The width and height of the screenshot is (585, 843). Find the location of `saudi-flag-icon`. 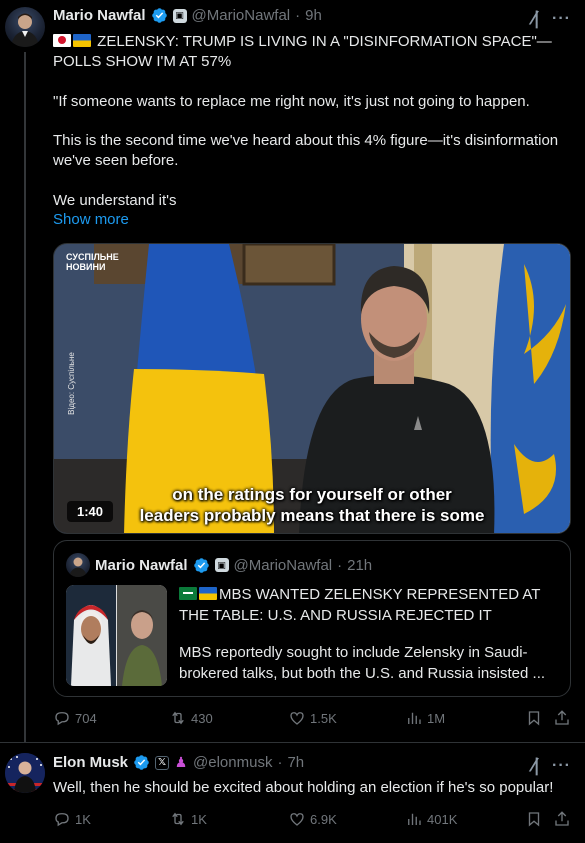

saudi-flag-icon is located at coordinates (188, 593).